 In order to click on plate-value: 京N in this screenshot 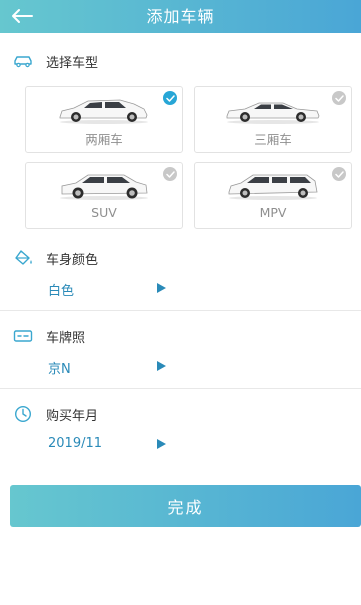, I will do `click(59, 369)`.